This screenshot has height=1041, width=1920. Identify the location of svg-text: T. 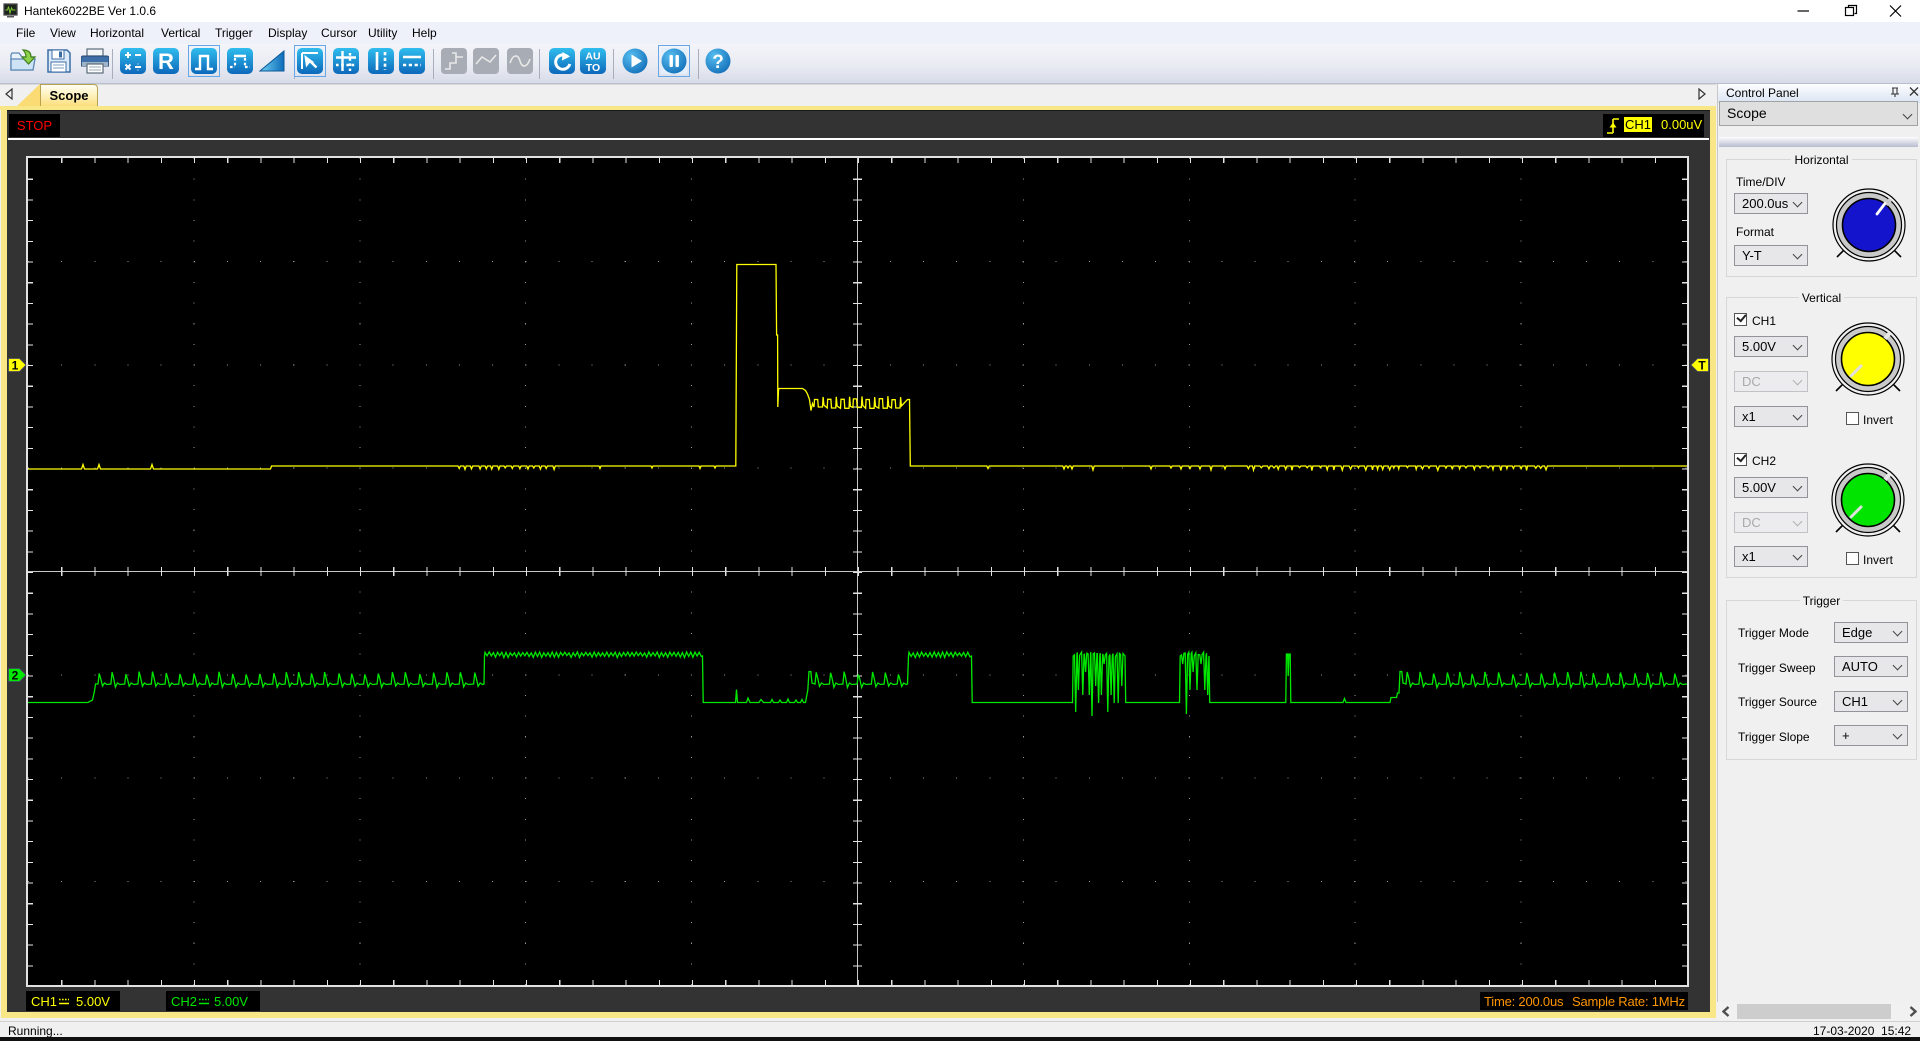
(1702, 366).